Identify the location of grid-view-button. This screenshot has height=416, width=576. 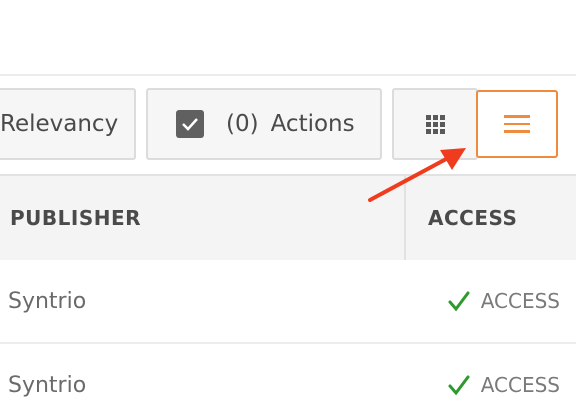
(435, 124).